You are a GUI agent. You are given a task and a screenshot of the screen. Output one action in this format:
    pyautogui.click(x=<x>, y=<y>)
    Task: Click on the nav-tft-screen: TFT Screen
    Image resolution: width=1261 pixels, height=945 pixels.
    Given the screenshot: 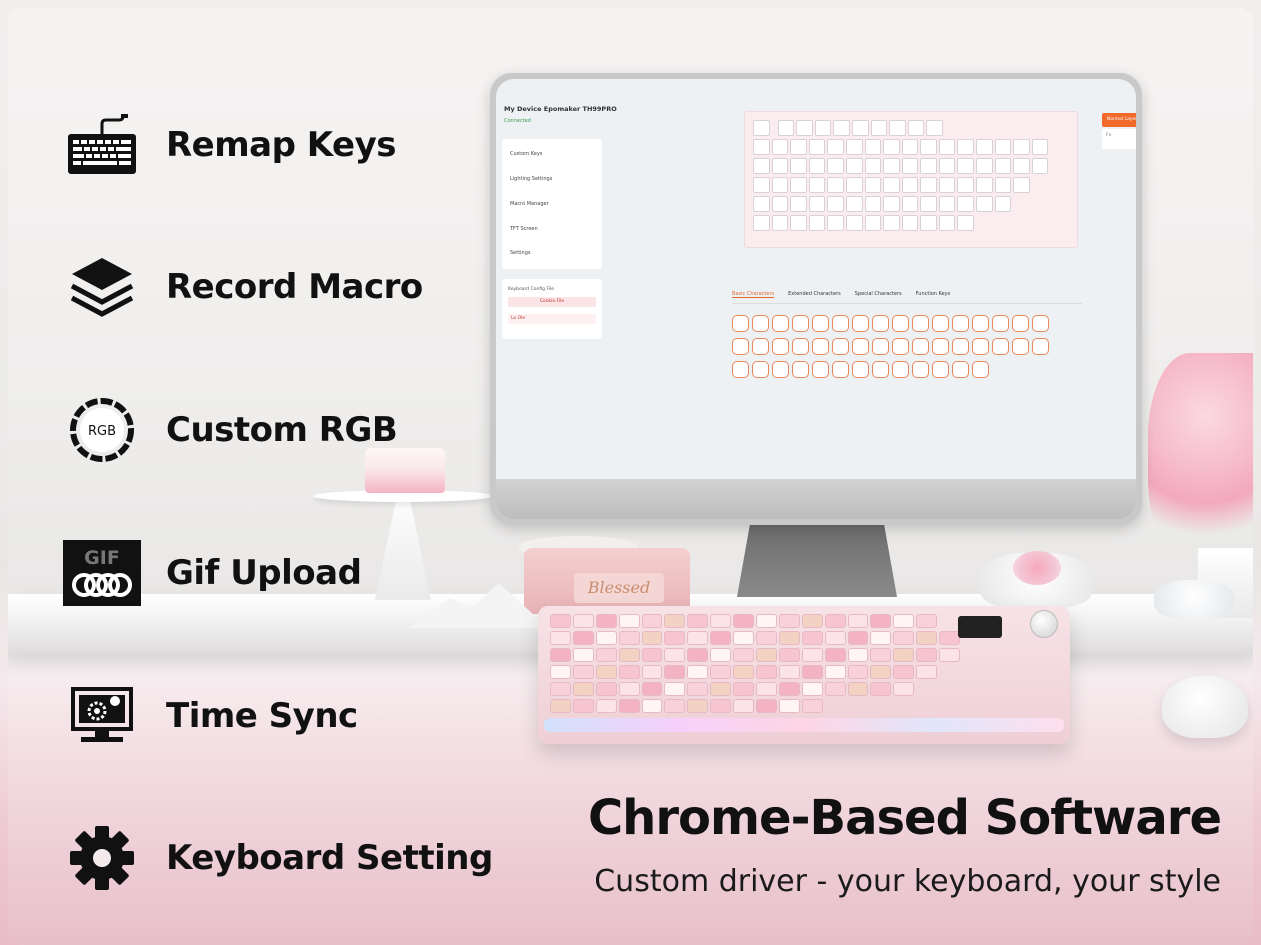 What is the action you would take?
    pyautogui.click(x=524, y=229)
    